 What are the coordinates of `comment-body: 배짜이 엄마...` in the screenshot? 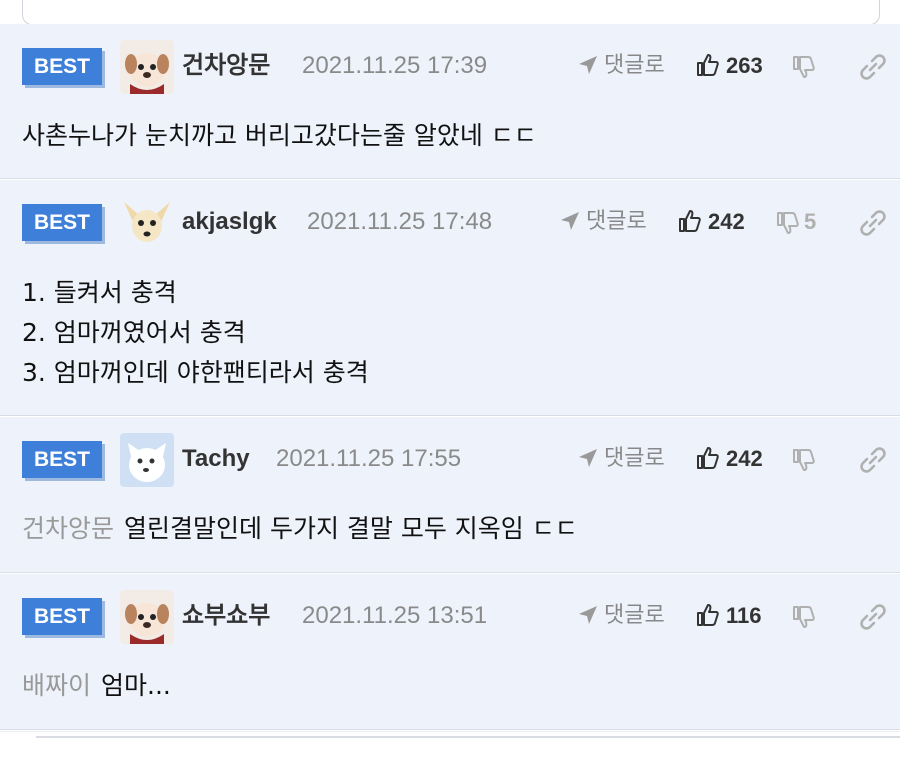 It's located at (96, 686).